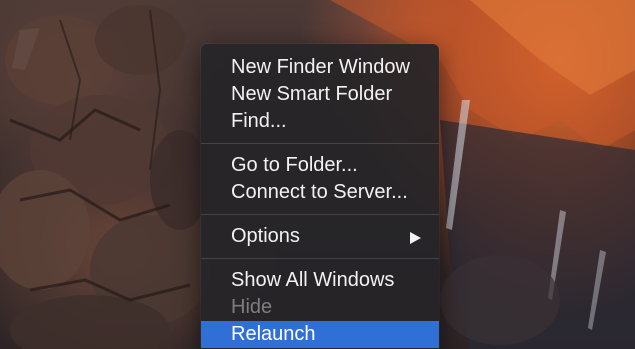  What do you see at coordinates (320, 67) in the screenshot?
I see `new-finder-window-menu-item: New Finder Window` at bounding box center [320, 67].